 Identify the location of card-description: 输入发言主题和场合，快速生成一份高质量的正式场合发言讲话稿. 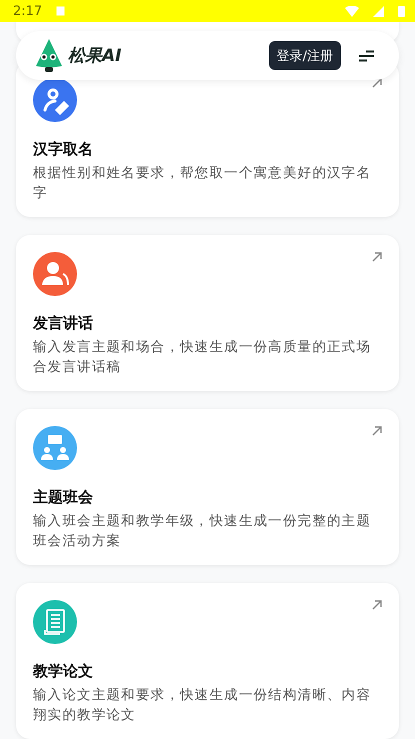
(202, 357).